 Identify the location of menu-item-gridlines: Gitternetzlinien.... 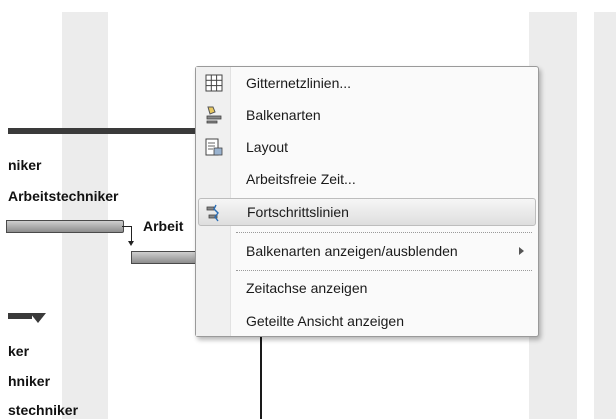
(367, 83).